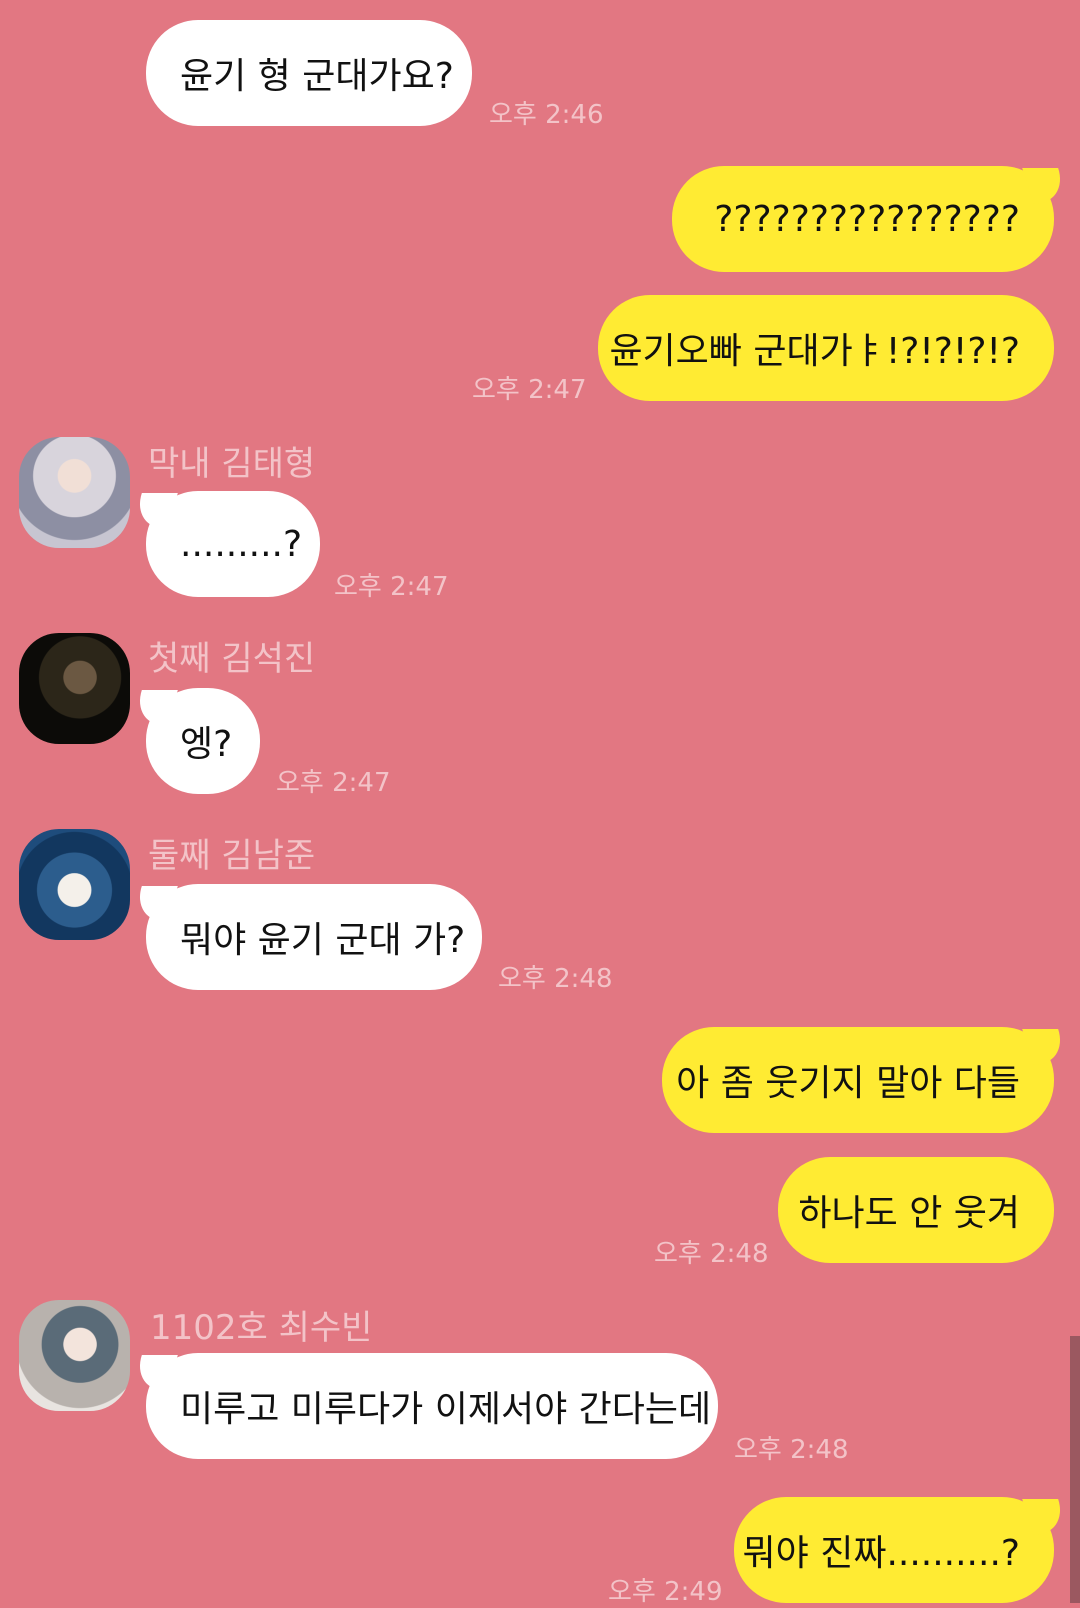  I want to click on message-text: 뭐야 진짜..........?, so click(881, 1553).